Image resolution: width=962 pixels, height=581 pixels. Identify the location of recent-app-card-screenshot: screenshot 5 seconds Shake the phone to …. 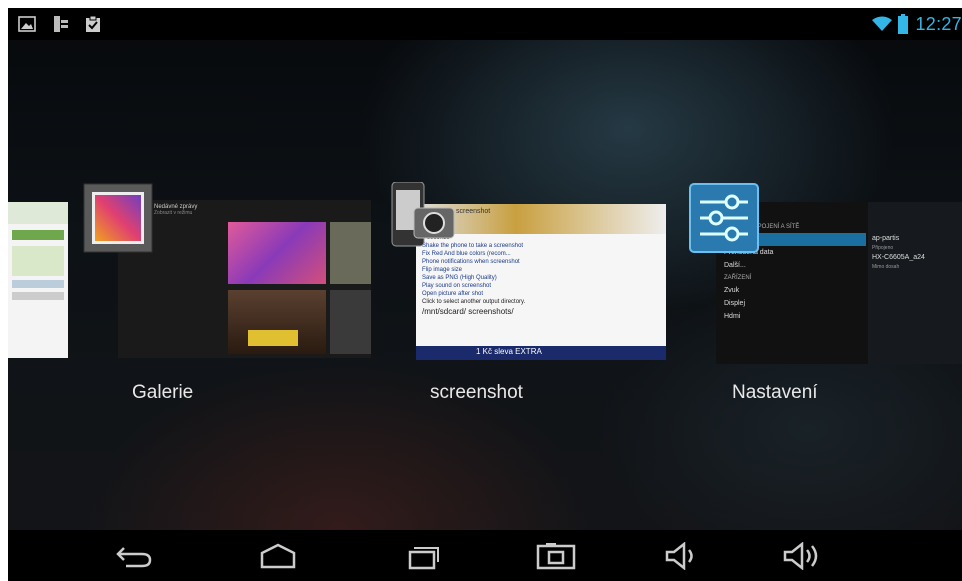
(532, 289).